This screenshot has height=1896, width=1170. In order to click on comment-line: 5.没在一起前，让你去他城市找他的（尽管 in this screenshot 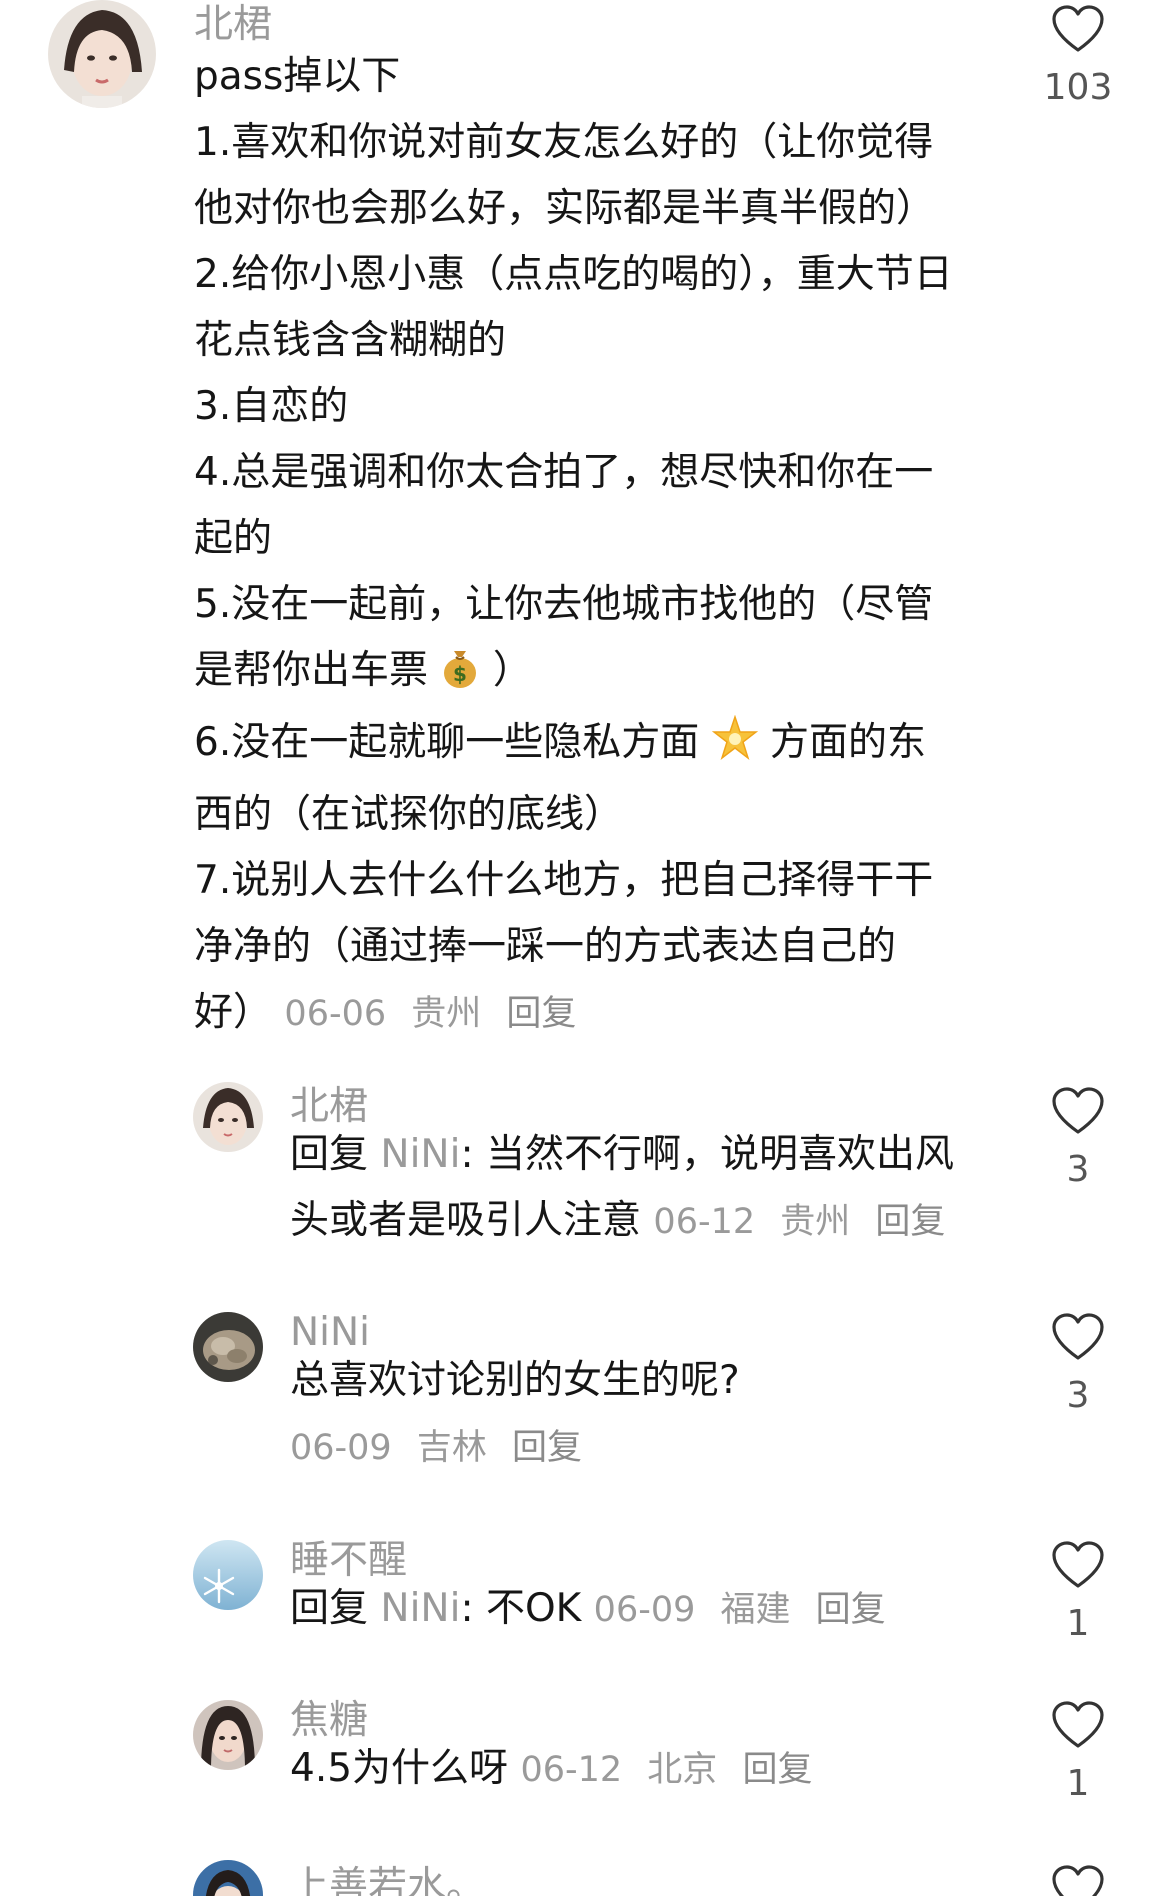, I will do `click(564, 604)`.